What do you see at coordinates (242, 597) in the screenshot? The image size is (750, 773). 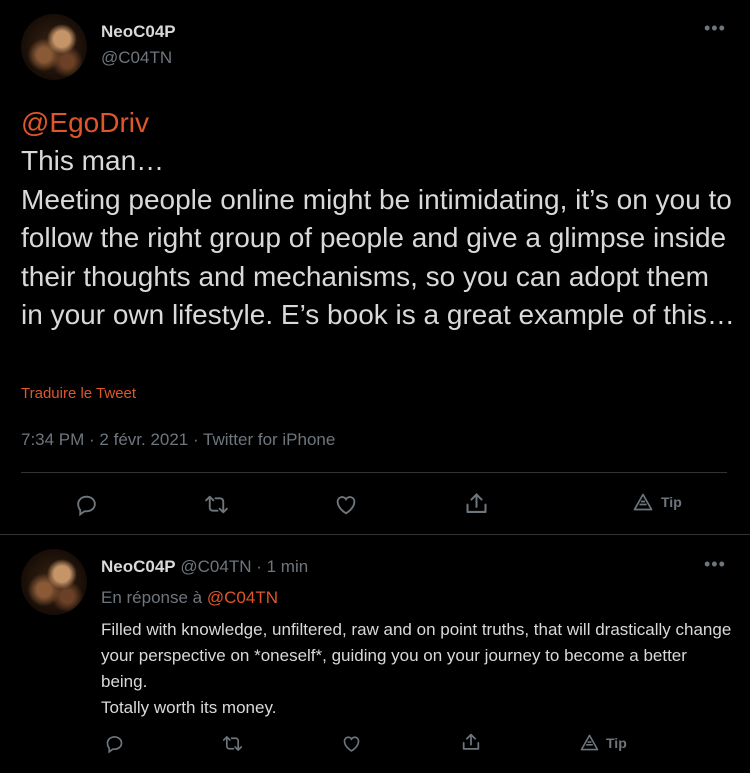 I see `replying-to-handle: @C04TN` at bounding box center [242, 597].